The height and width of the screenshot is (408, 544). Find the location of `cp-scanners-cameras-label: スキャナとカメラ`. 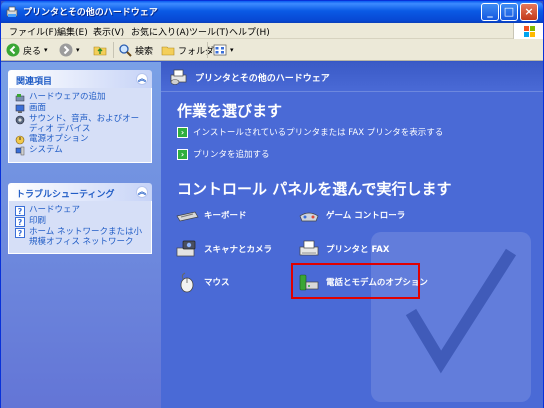

cp-scanners-cameras-label: スキャナとカメラ is located at coordinates (238, 250).